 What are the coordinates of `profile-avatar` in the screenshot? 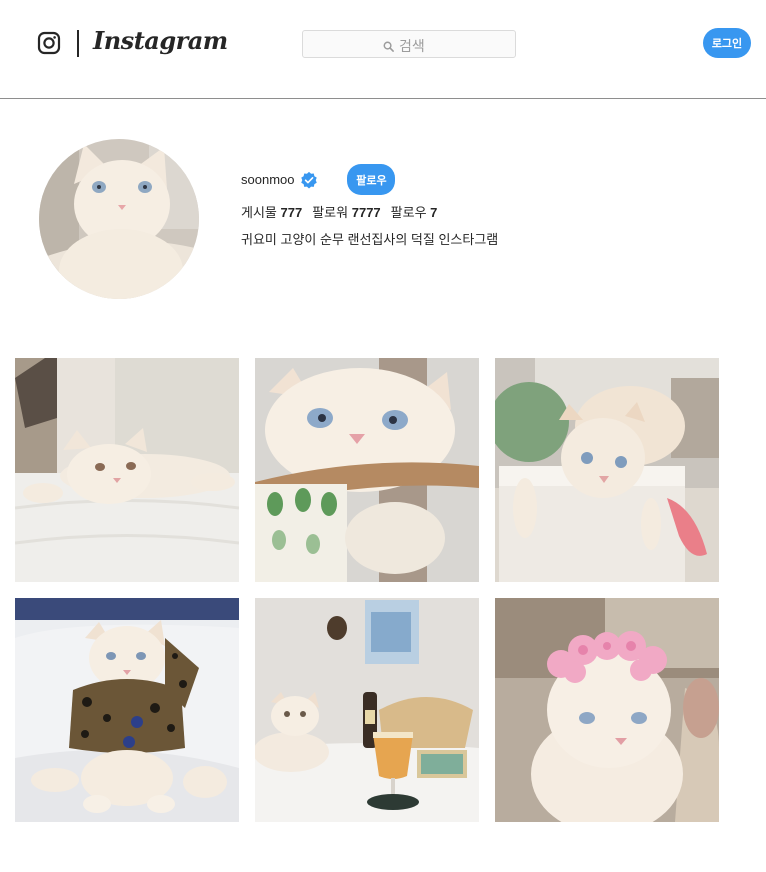 It's located at (119, 219).